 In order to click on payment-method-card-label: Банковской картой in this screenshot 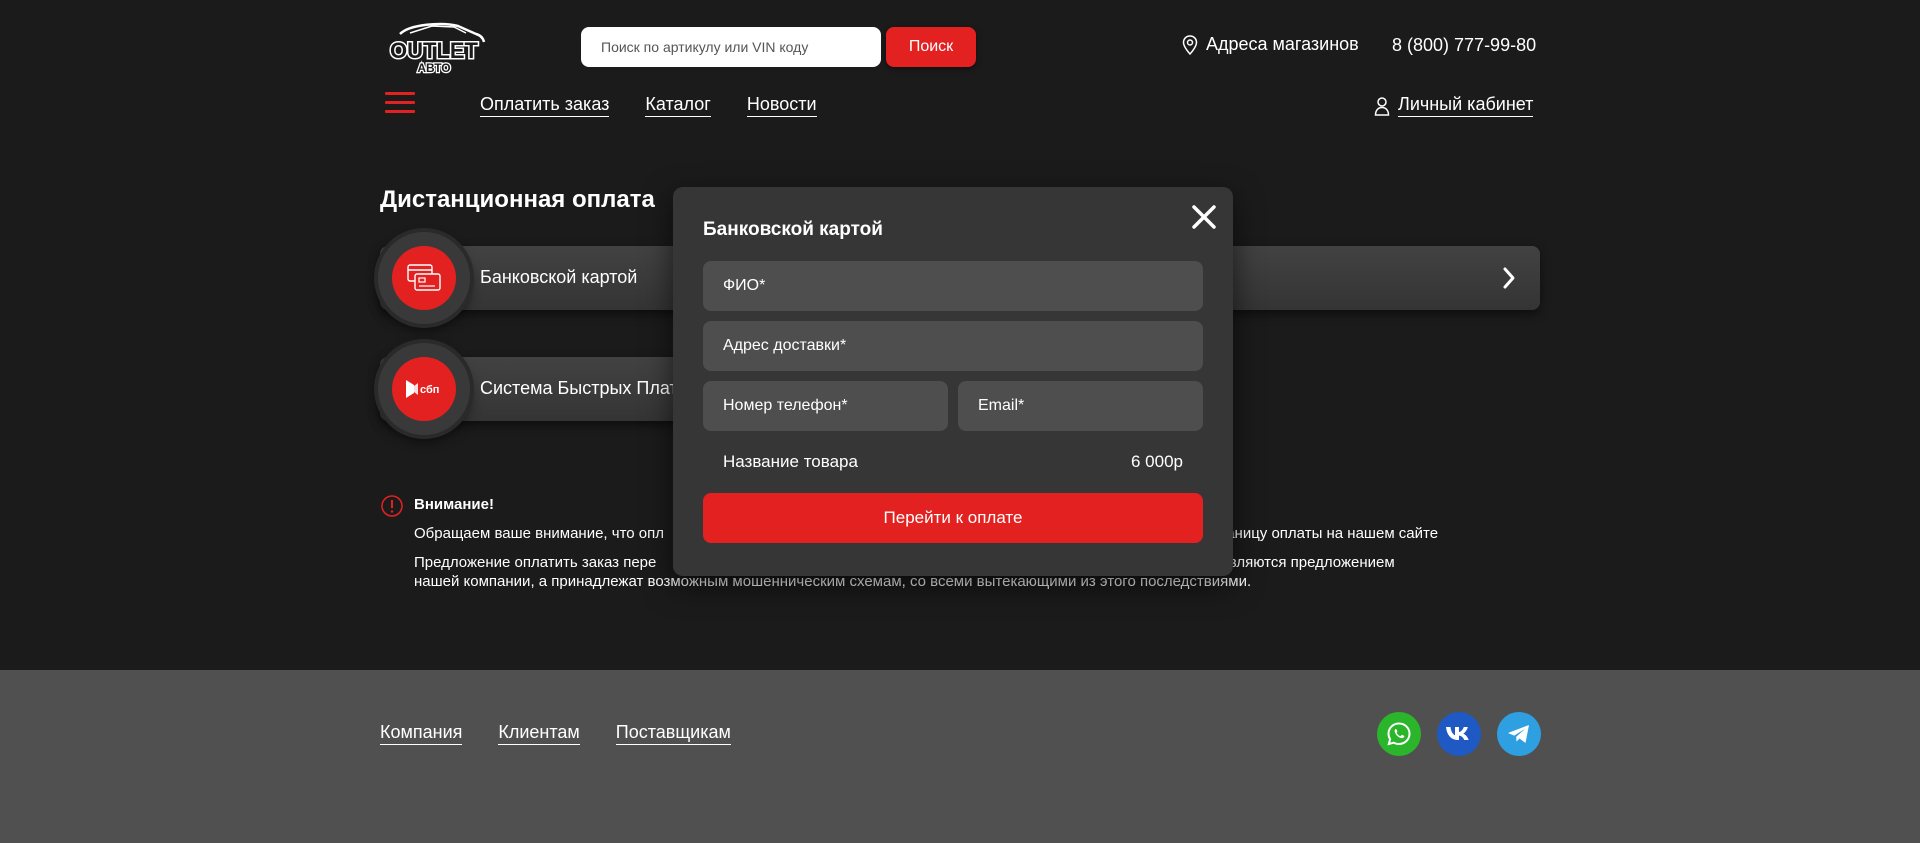, I will do `click(559, 277)`.